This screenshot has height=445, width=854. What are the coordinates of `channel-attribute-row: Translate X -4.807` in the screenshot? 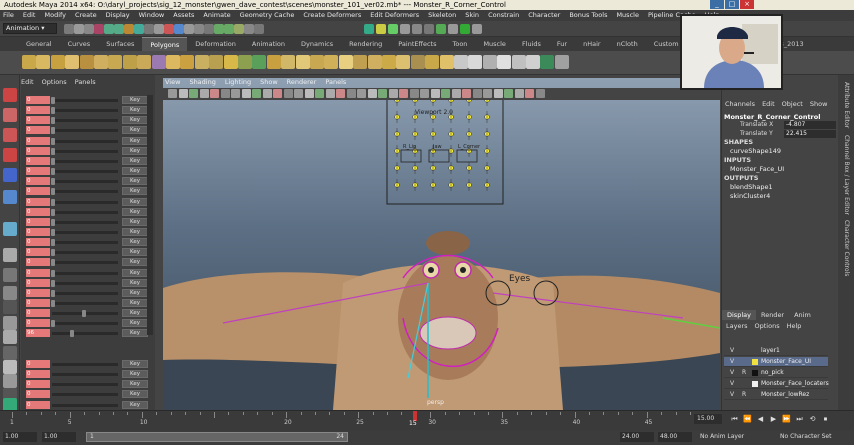 It's located at (788, 125).